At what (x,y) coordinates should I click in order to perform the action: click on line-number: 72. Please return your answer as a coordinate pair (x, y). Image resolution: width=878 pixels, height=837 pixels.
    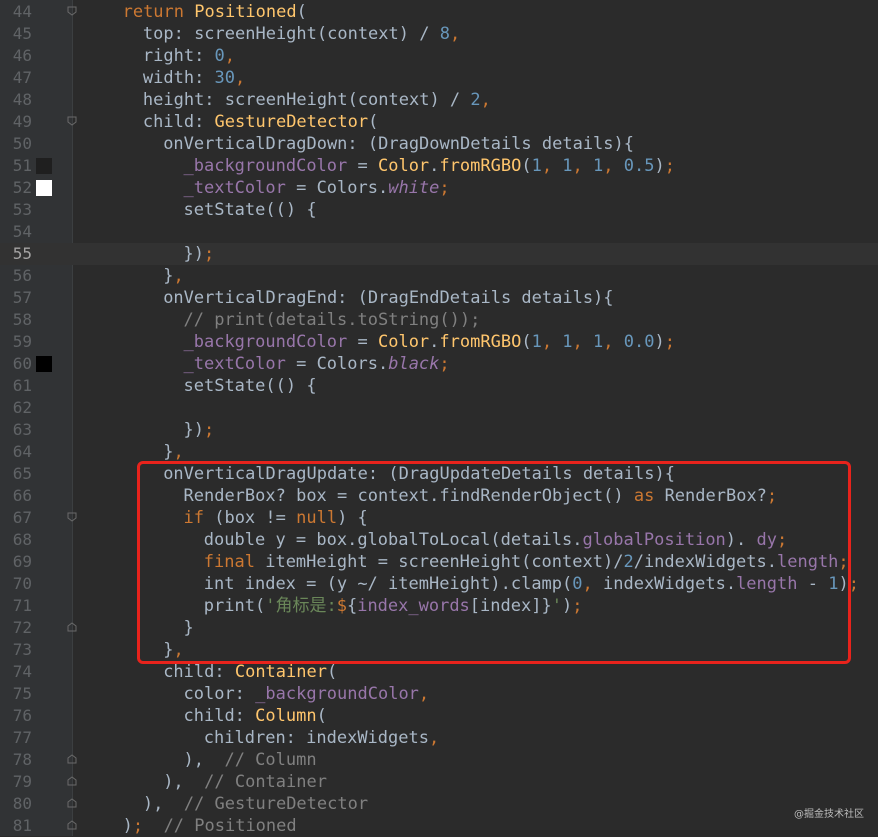
    Looking at the image, I should click on (16, 628).